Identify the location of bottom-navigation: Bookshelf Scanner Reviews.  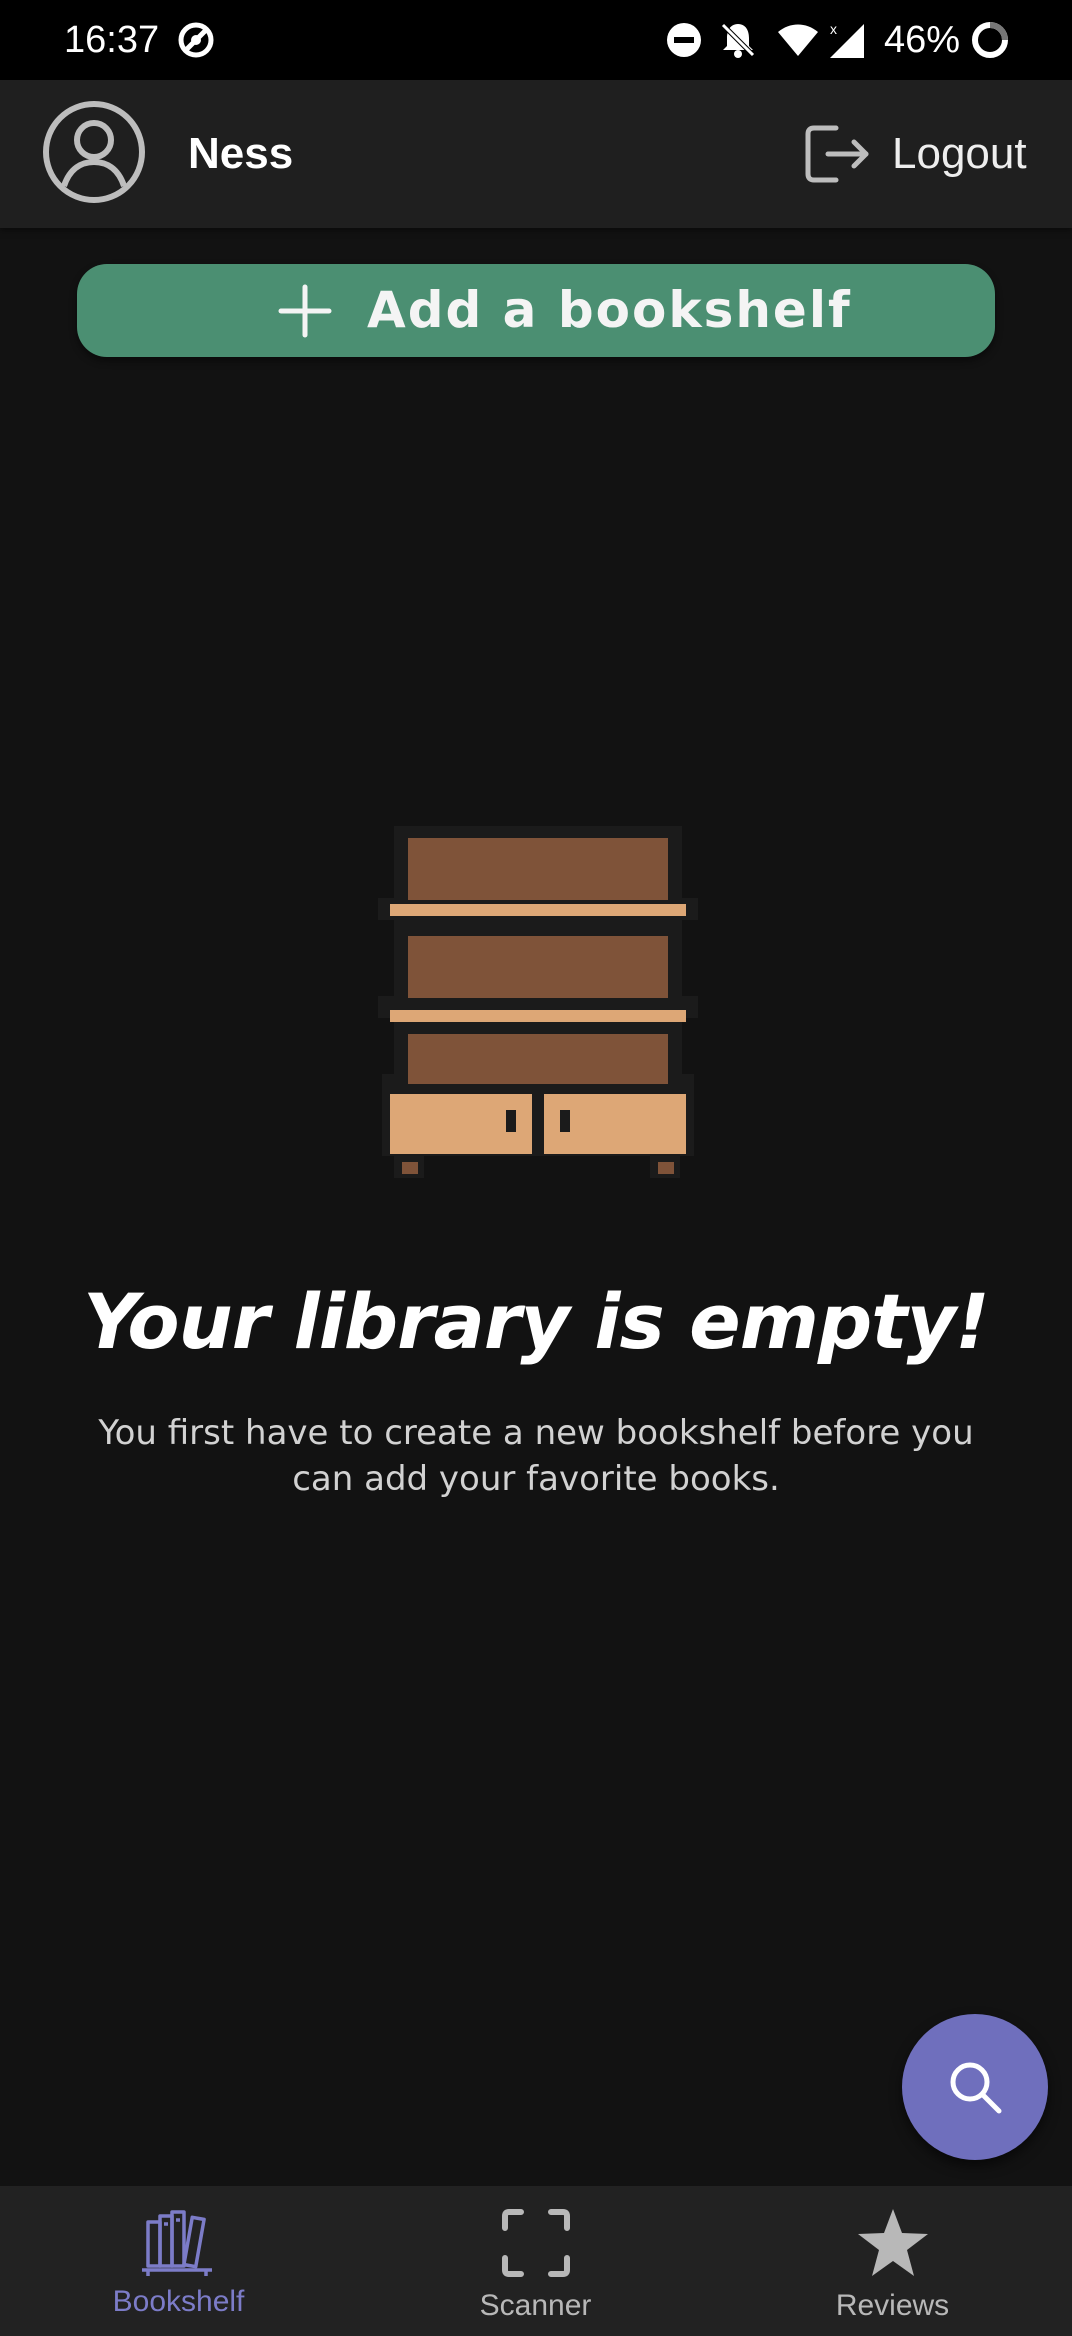
(536, 2261).